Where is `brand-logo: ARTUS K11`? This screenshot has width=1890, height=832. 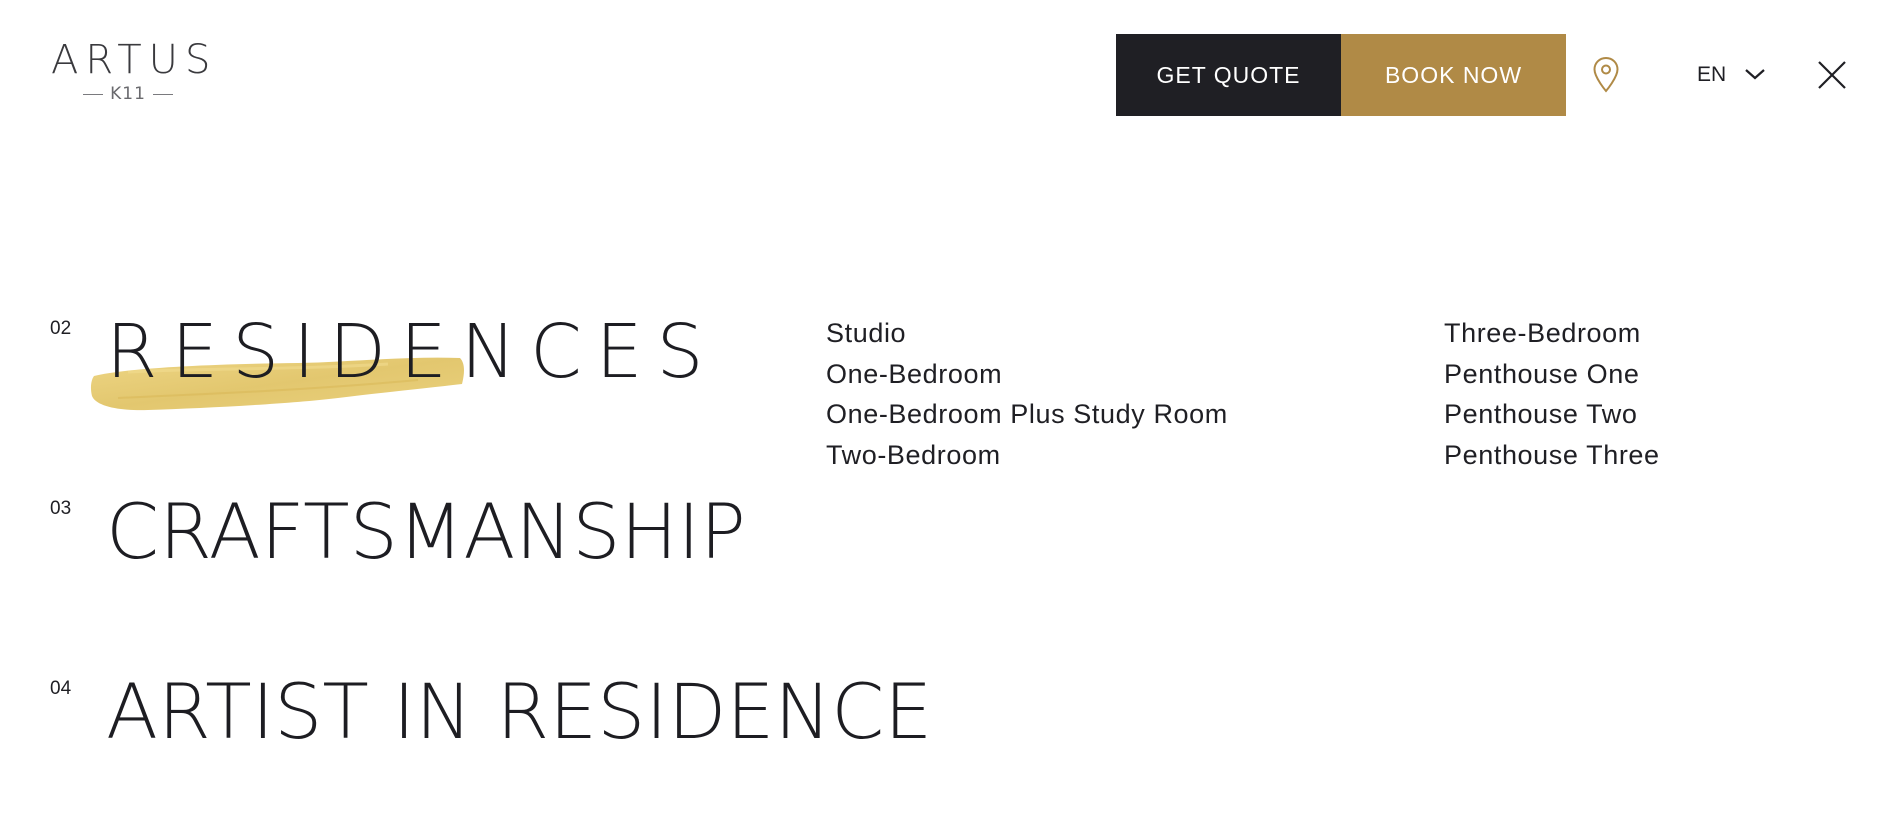 brand-logo: ARTUS K11 is located at coordinates (128, 71).